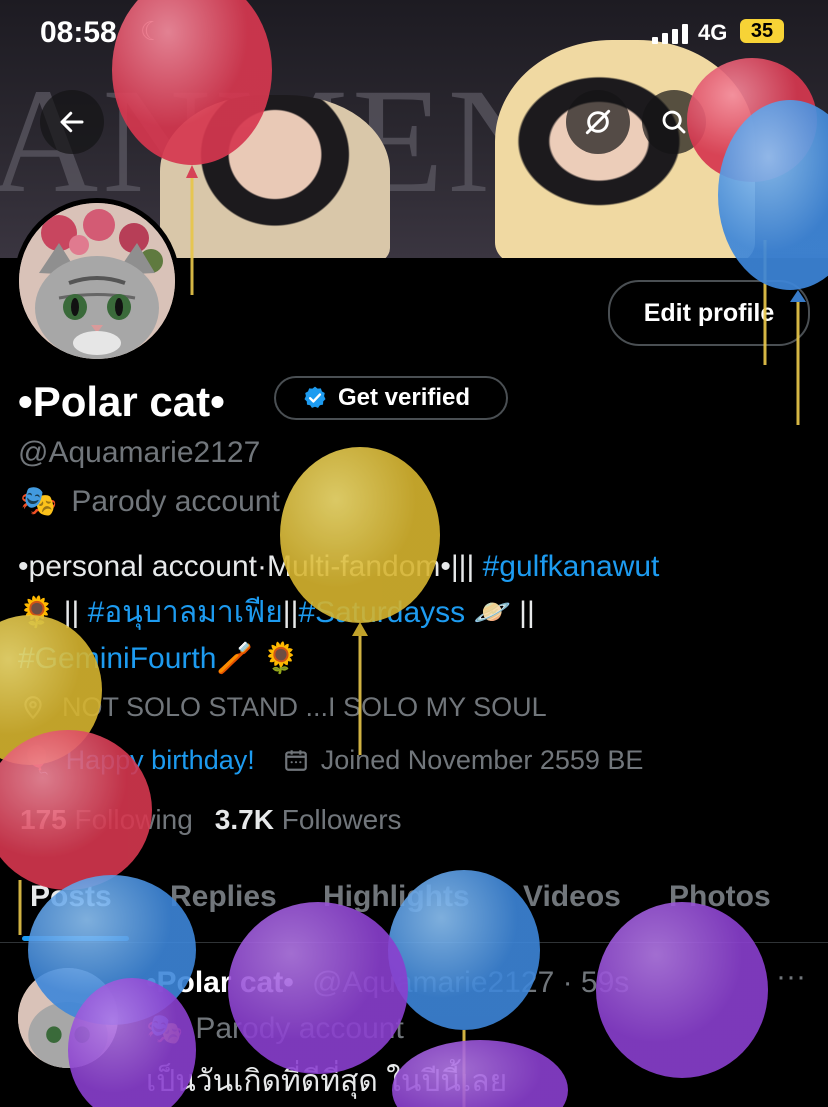  I want to click on battery-icon: 35, so click(762, 31).